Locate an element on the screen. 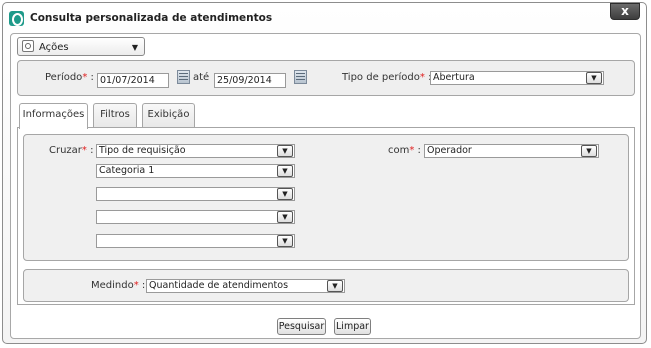 The height and width of the screenshot is (348, 651). actions-menu-button: Ações ▼ is located at coordinates (81, 46).